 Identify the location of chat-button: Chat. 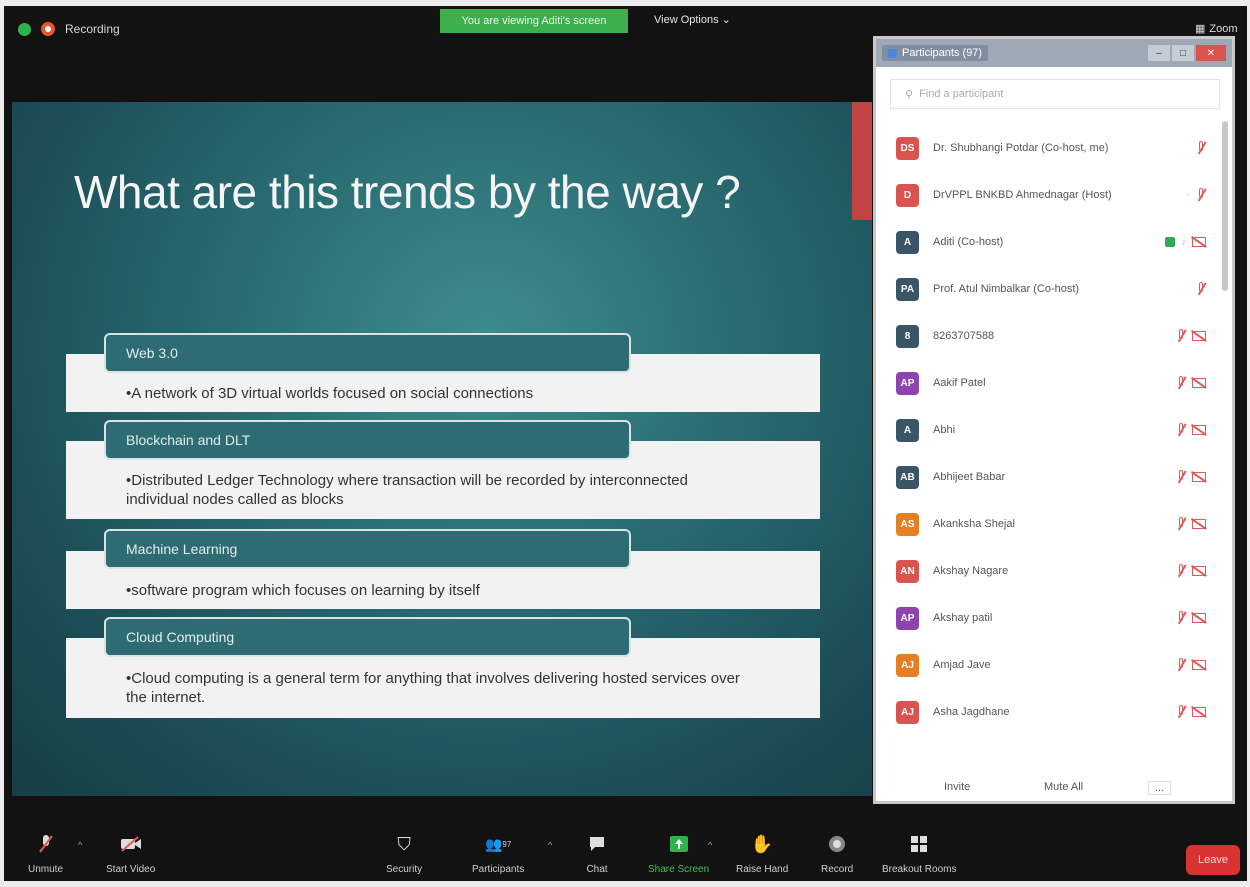
(597, 854).